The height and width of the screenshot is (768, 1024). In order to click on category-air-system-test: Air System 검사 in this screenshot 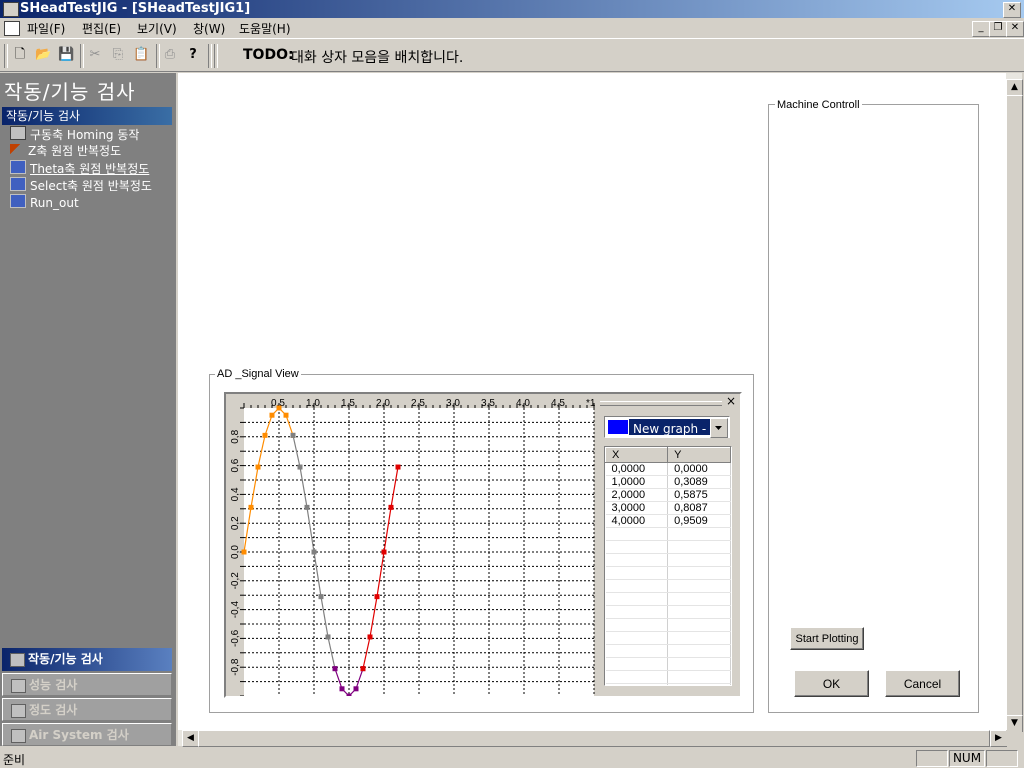, I will do `click(87, 734)`.